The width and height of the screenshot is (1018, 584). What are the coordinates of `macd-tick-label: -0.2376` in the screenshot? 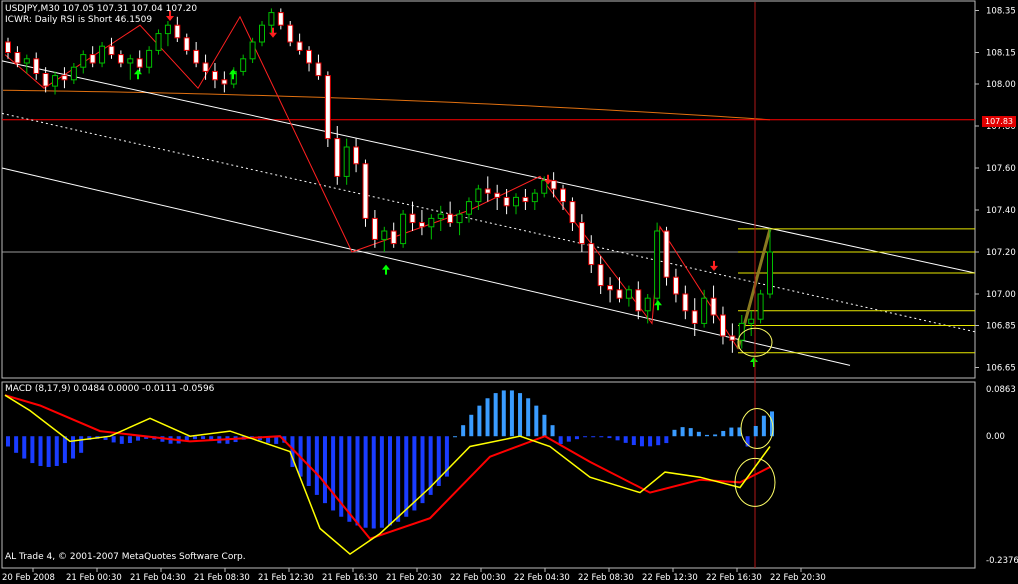 It's located at (1002, 561).